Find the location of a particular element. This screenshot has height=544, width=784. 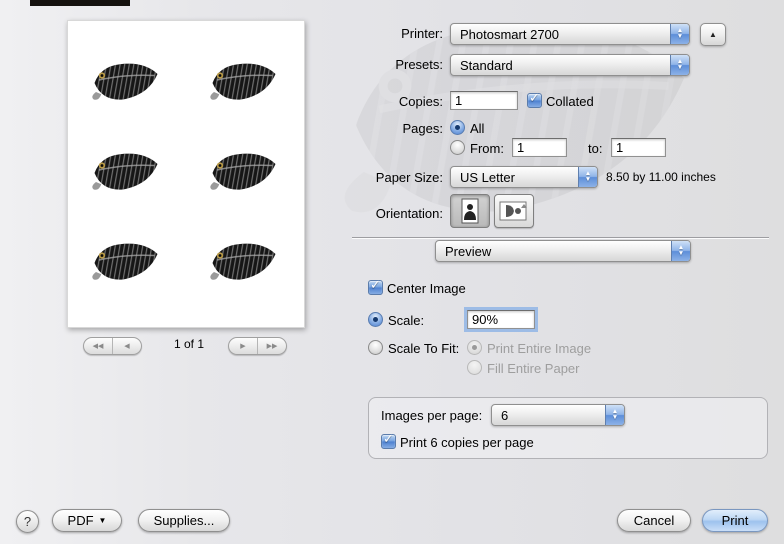

scale-to-fit-radio is located at coordinates (375, 347).